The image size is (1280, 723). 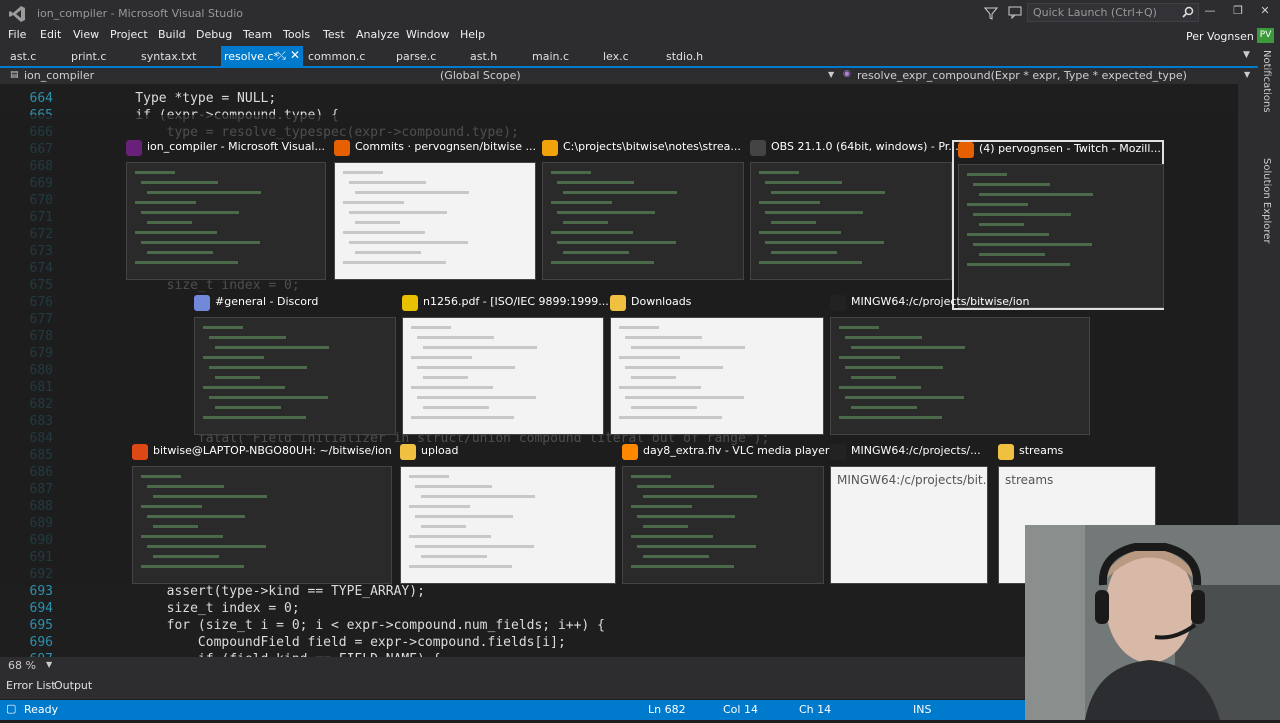 I want to click on status-window-icon: ▢, so click(x=11, y=708).